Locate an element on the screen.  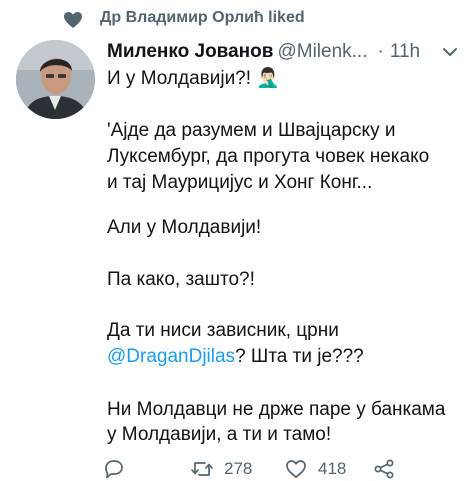
tweet-line-with-mention: @DraganDjilas? Шта ти је??? is located at coordinates (284, 357).